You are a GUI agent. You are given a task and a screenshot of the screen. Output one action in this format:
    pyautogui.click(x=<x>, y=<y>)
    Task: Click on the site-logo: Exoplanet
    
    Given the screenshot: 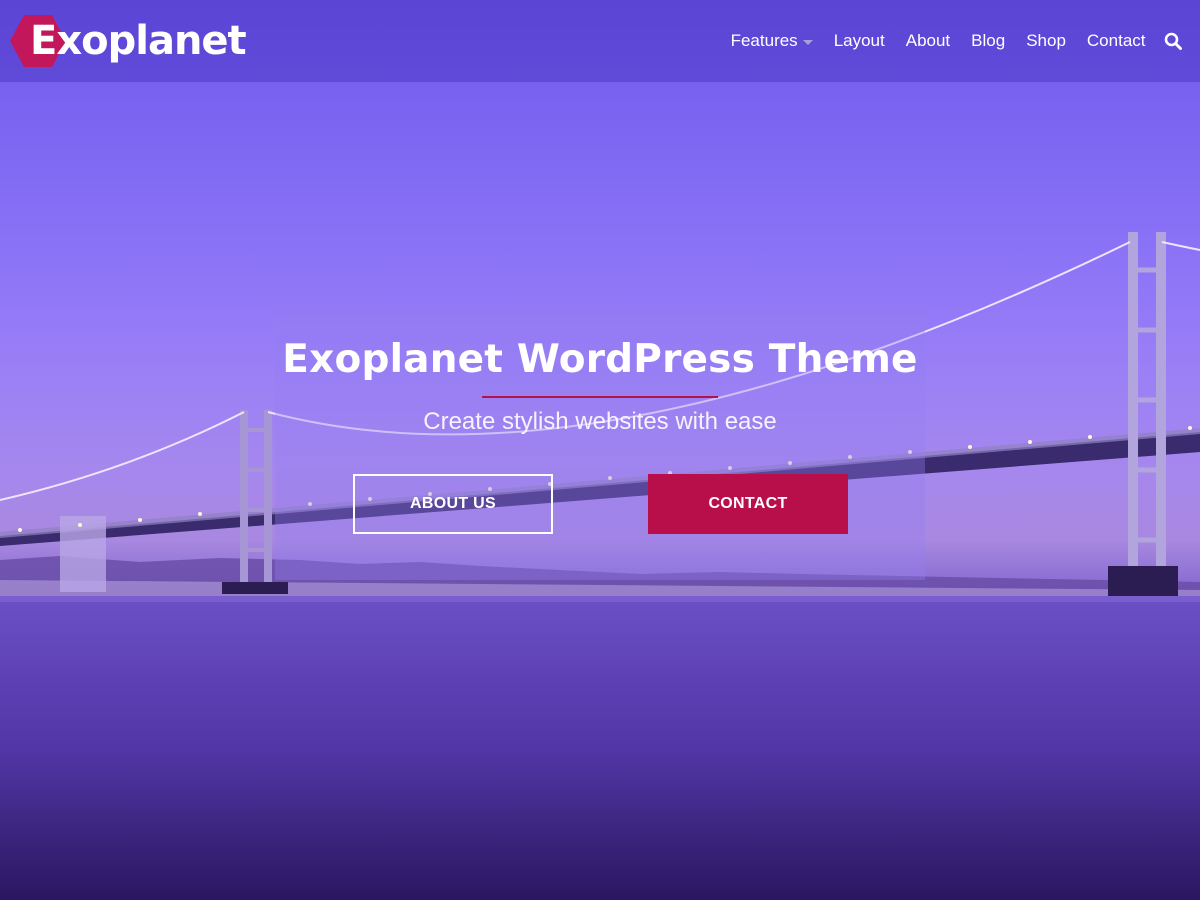 What is the action you would take?
    pyautogui.click(x=128, y=41)
    